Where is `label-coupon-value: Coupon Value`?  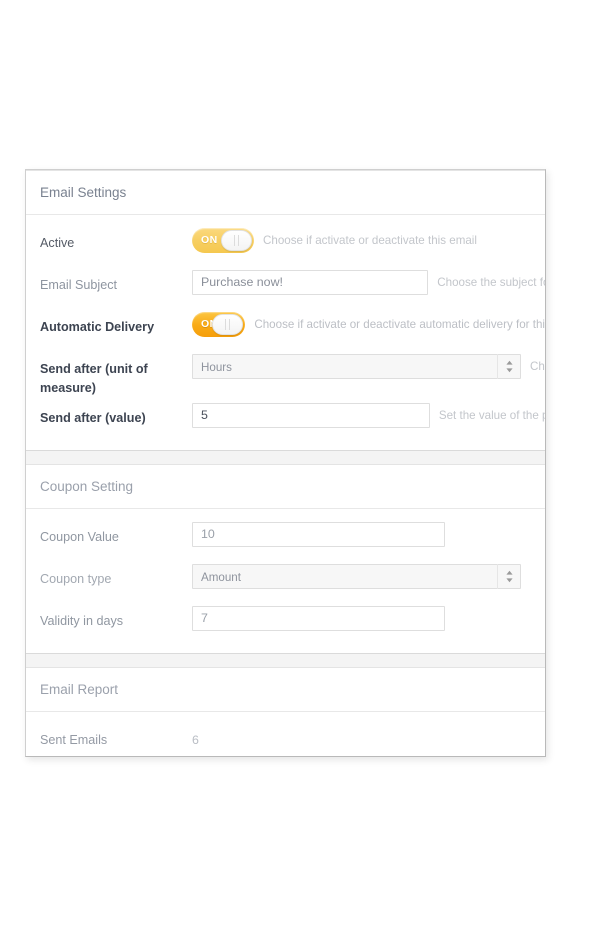 label-coupon-value: Coupon Value is located at coordinates (79, 537).